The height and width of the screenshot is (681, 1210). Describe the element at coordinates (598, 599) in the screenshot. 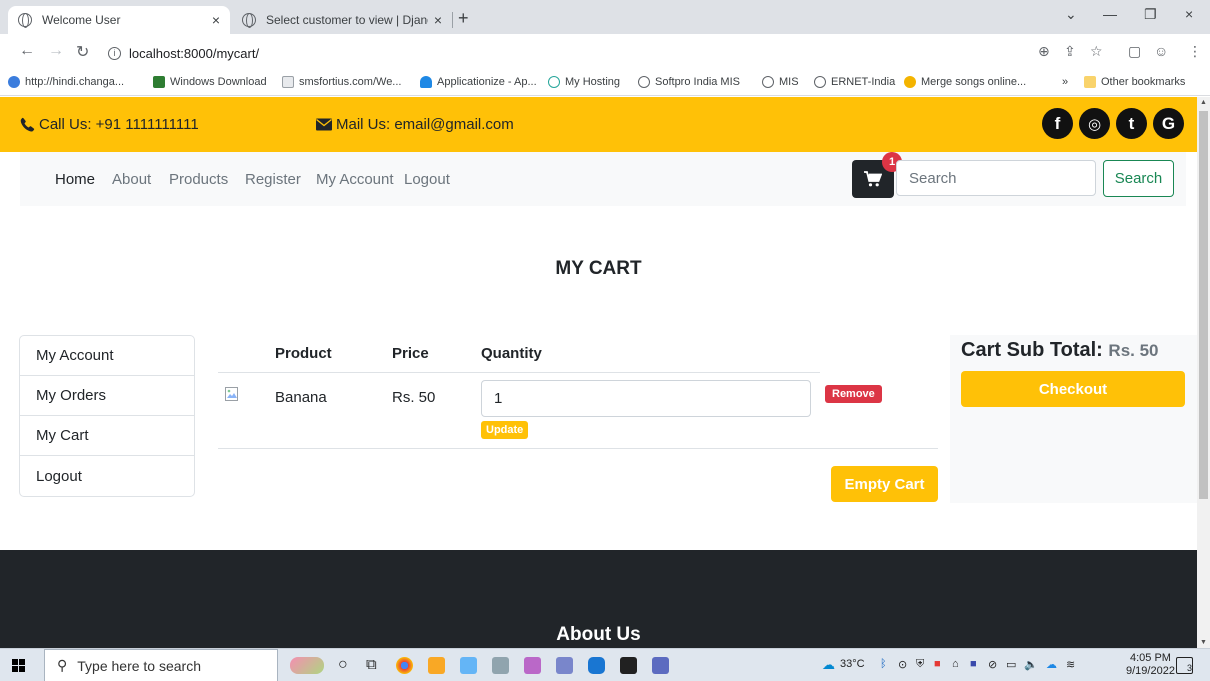

I see `footer: About Us` at that location.